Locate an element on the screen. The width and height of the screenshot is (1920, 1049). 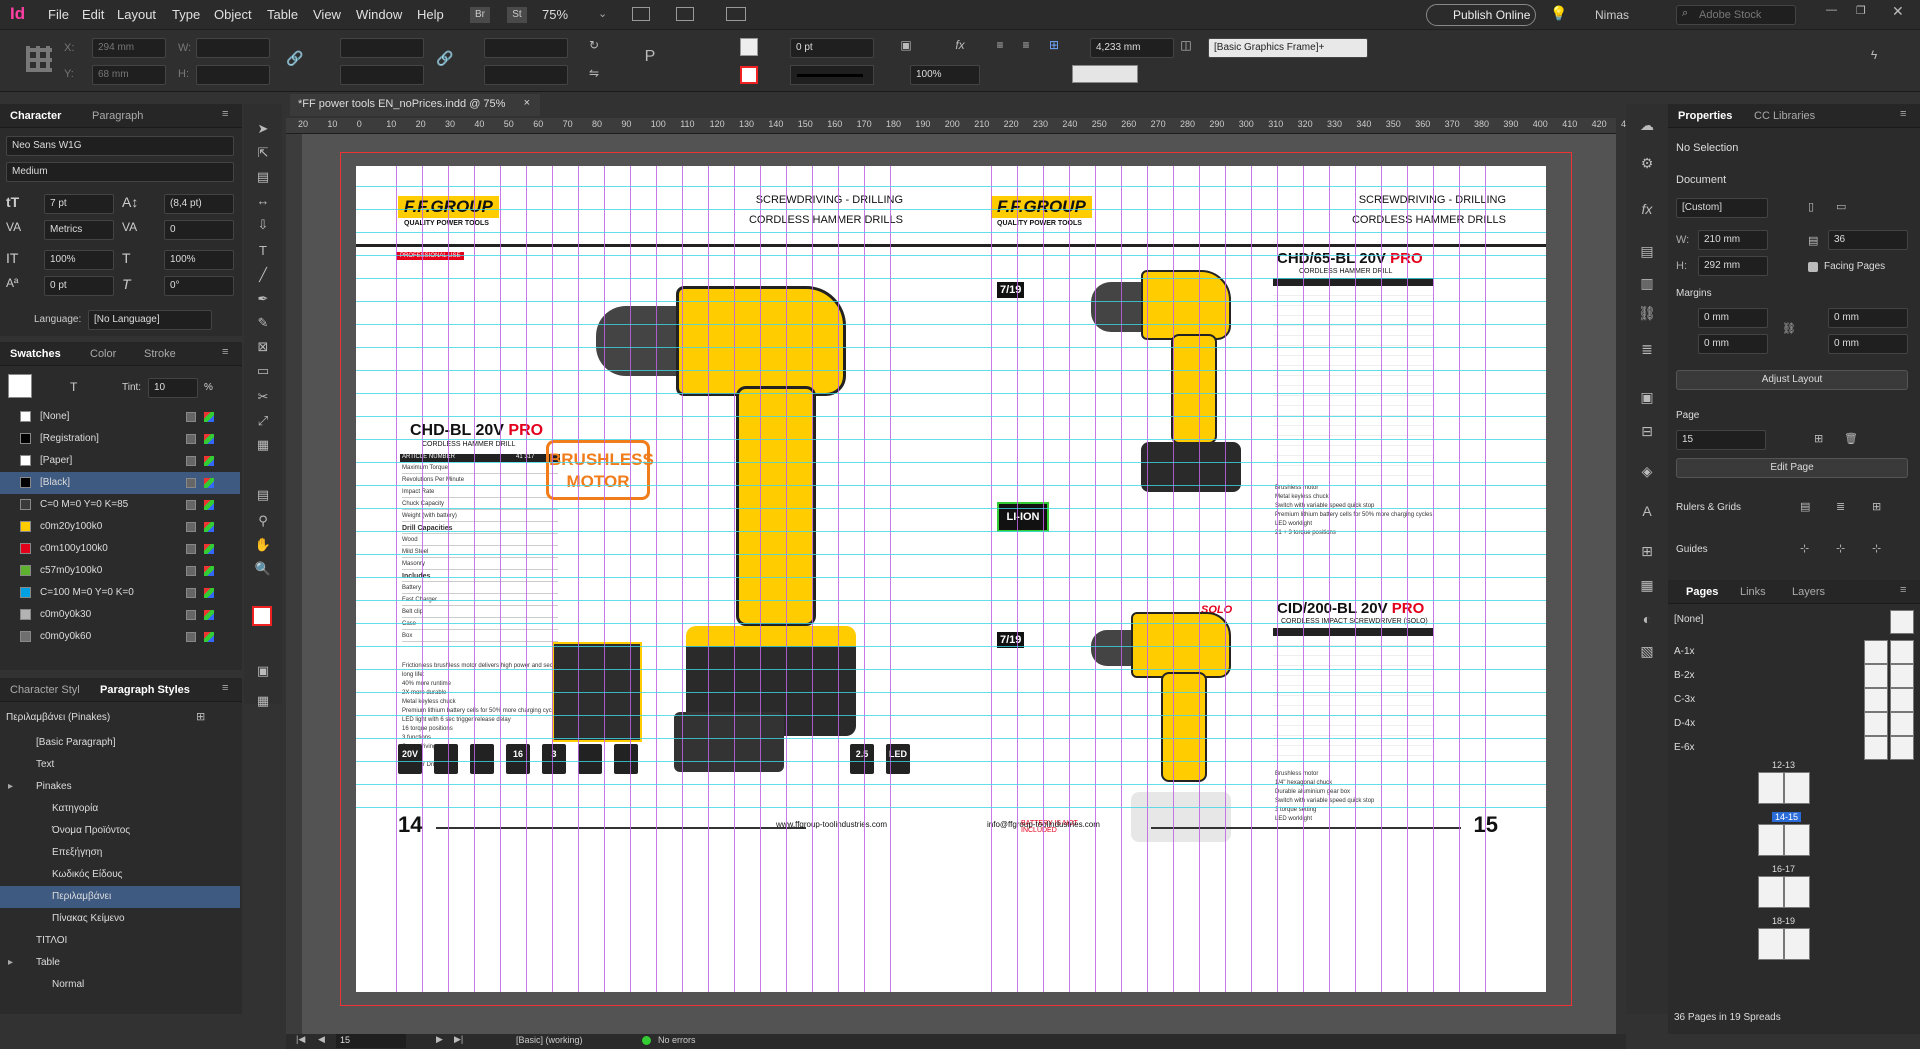
select-container-icon: P is located at coordinates (650, 57).